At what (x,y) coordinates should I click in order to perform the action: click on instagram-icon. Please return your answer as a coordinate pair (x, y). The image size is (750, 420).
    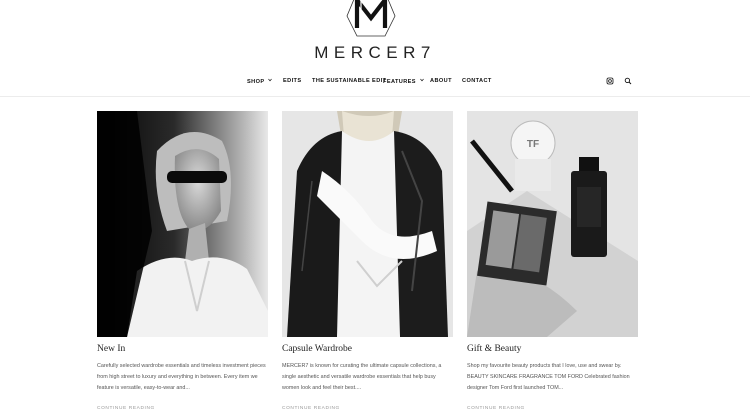
    Looking at the image, I should click on (610, 81).